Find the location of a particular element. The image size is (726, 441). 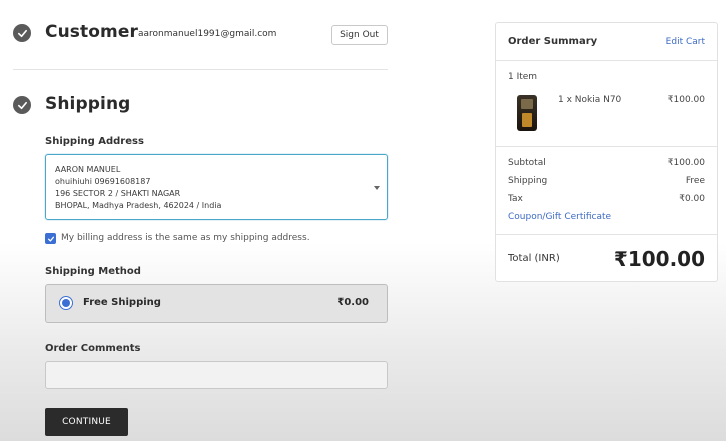

shipping-method-label: Shipping Method is located at coordinates (93, 271).